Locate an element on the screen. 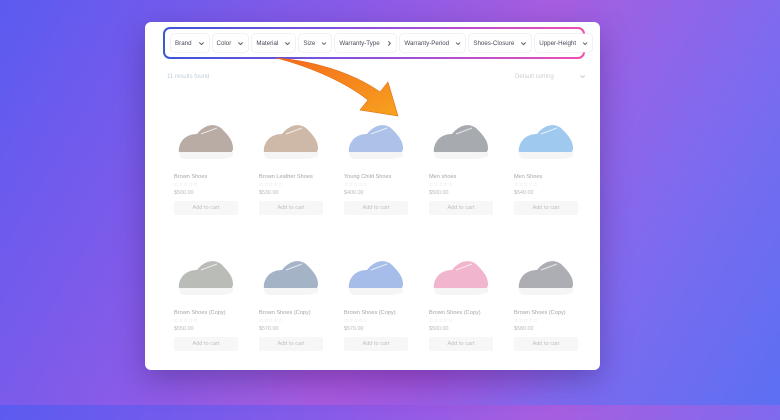 This screenshot has height=420, width=780. product-price: $540.00 is located at coordinates (524, 193).